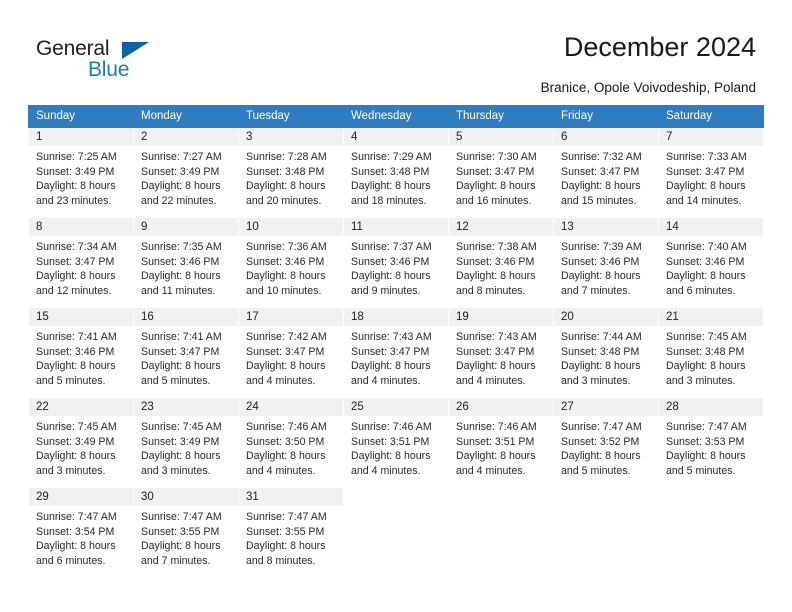  I want to click on sunrise-time: Sunrise: 7:47 AM, so click(76, 517).